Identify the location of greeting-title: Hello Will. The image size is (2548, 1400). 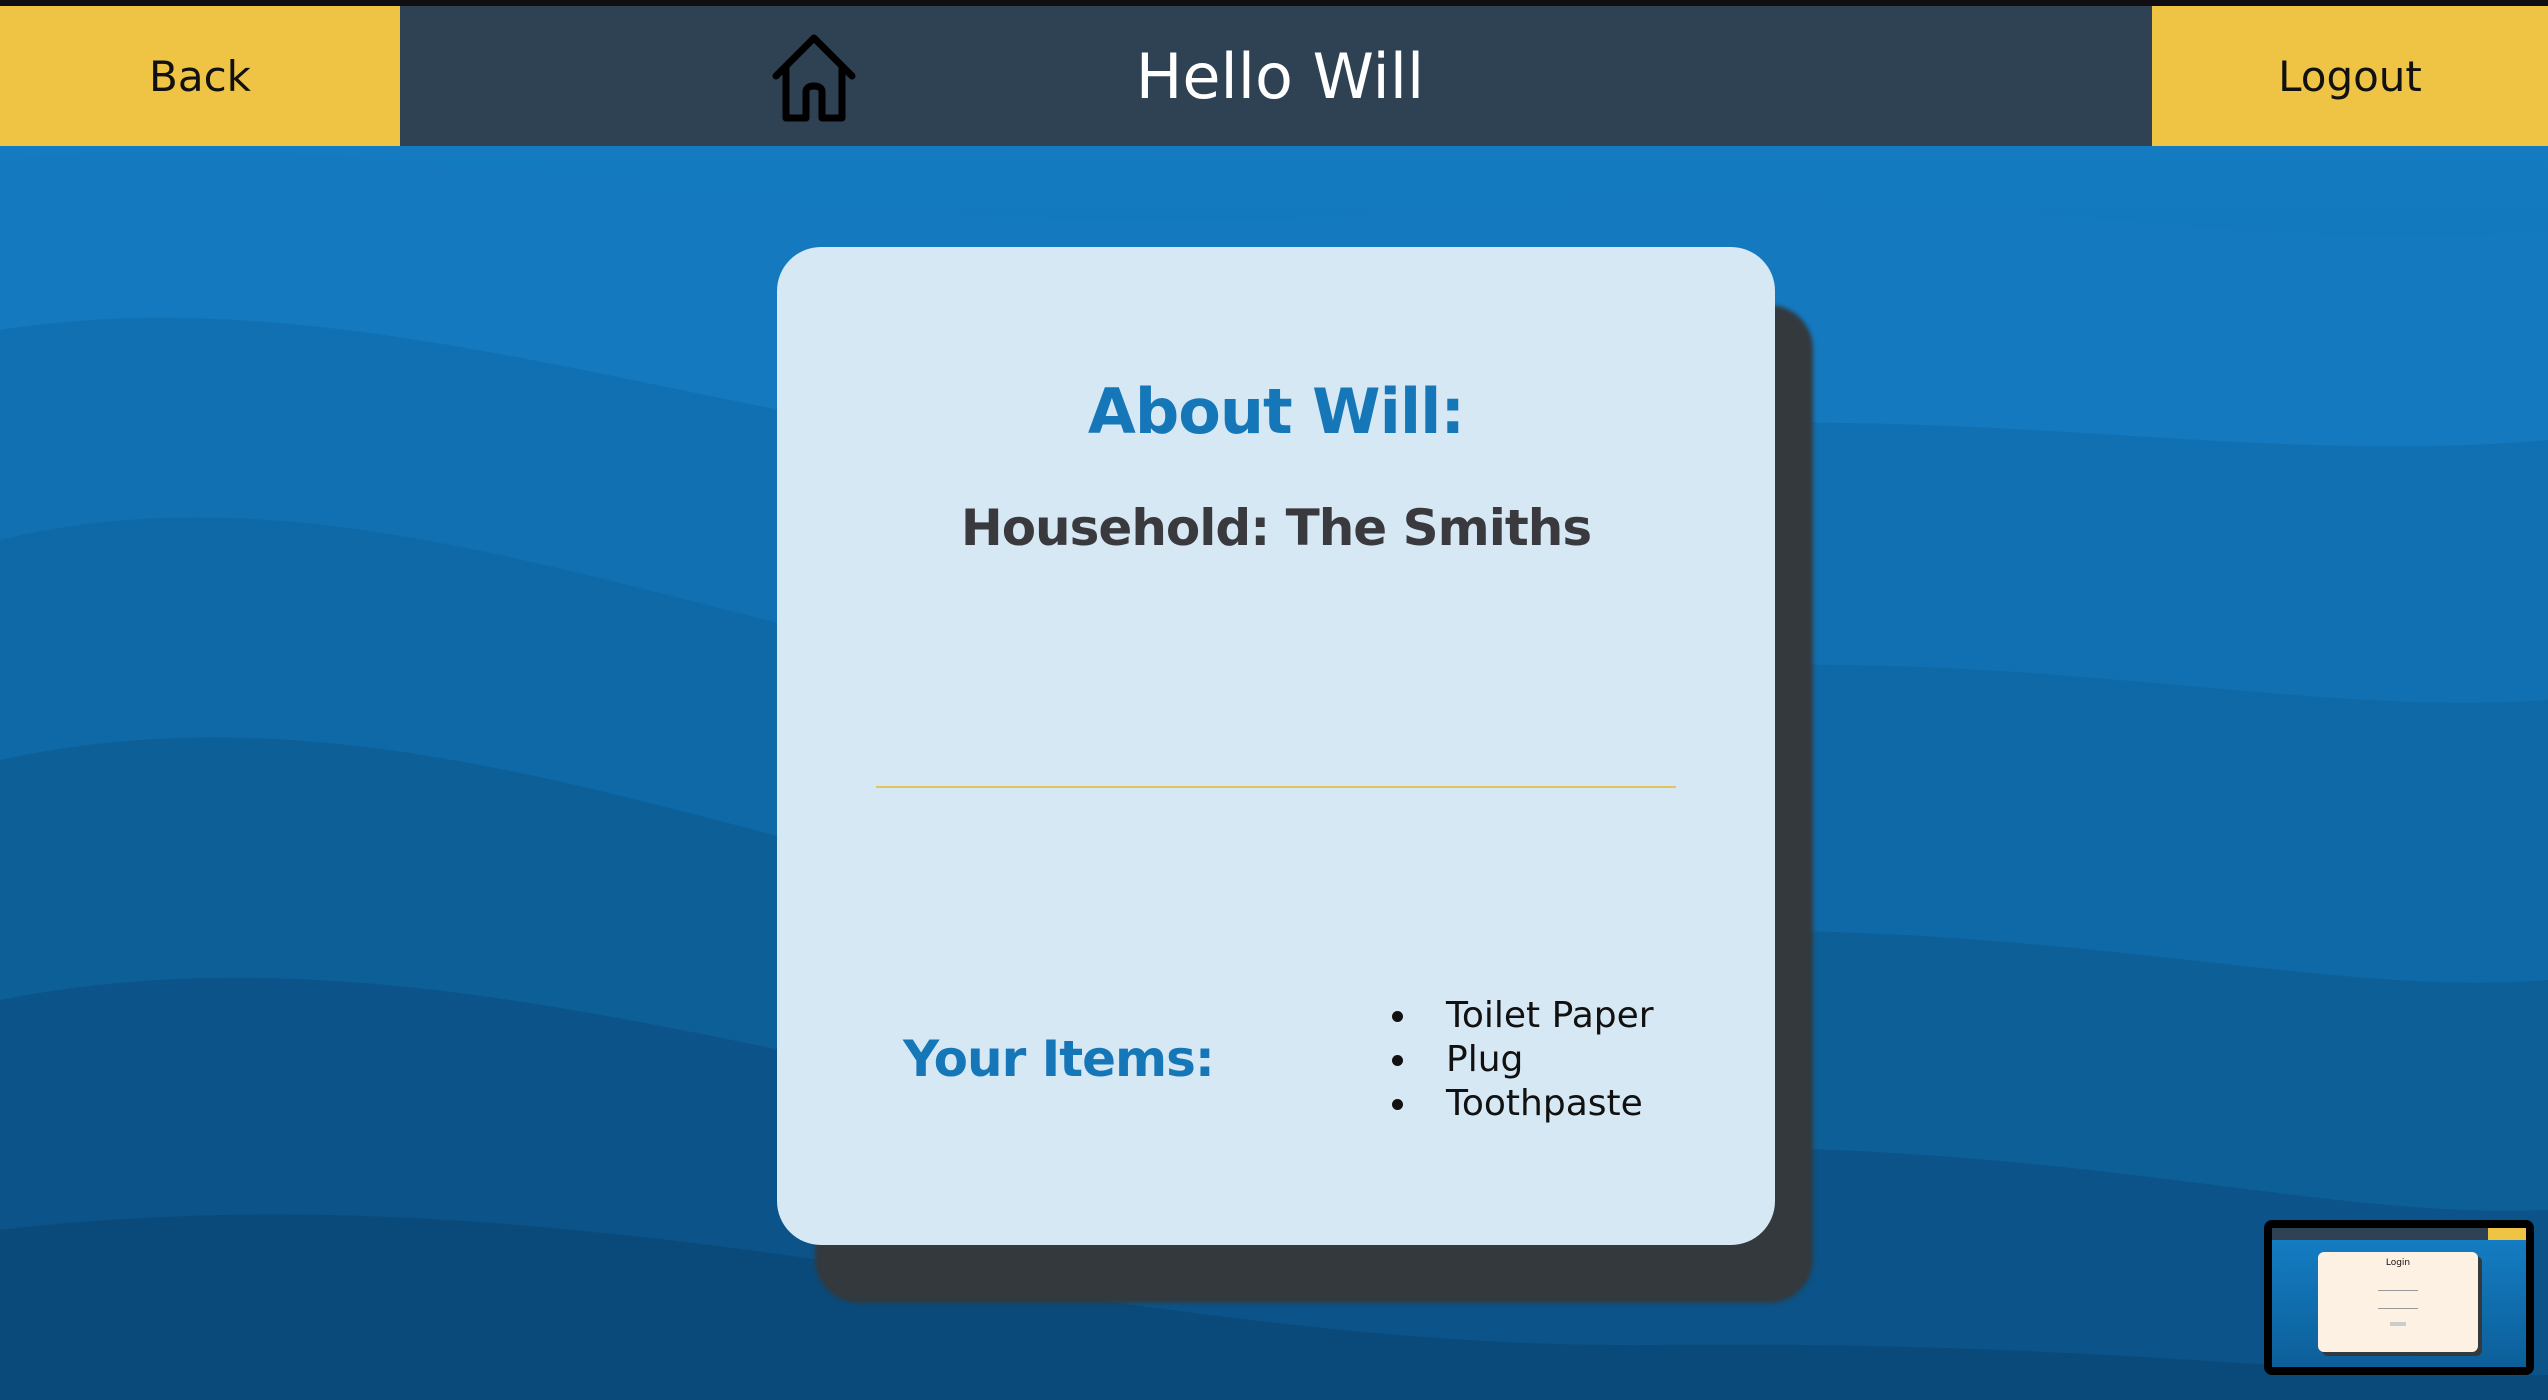
(1280, 76).